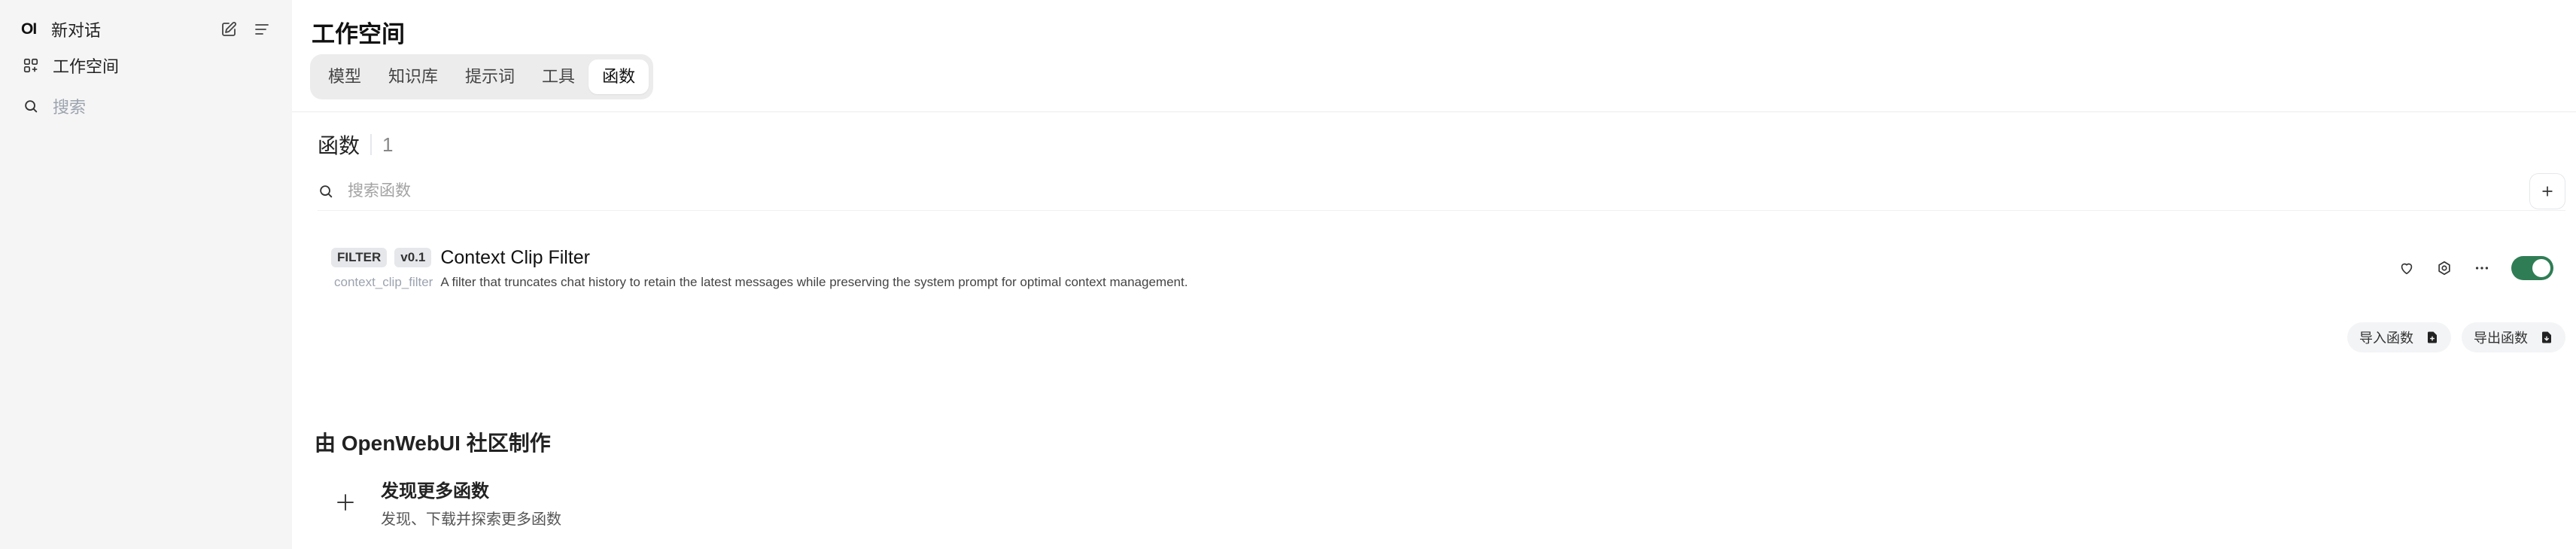 This screenshot has width=2576, height=549. I want to click on menu-icon, so click(262, 29).